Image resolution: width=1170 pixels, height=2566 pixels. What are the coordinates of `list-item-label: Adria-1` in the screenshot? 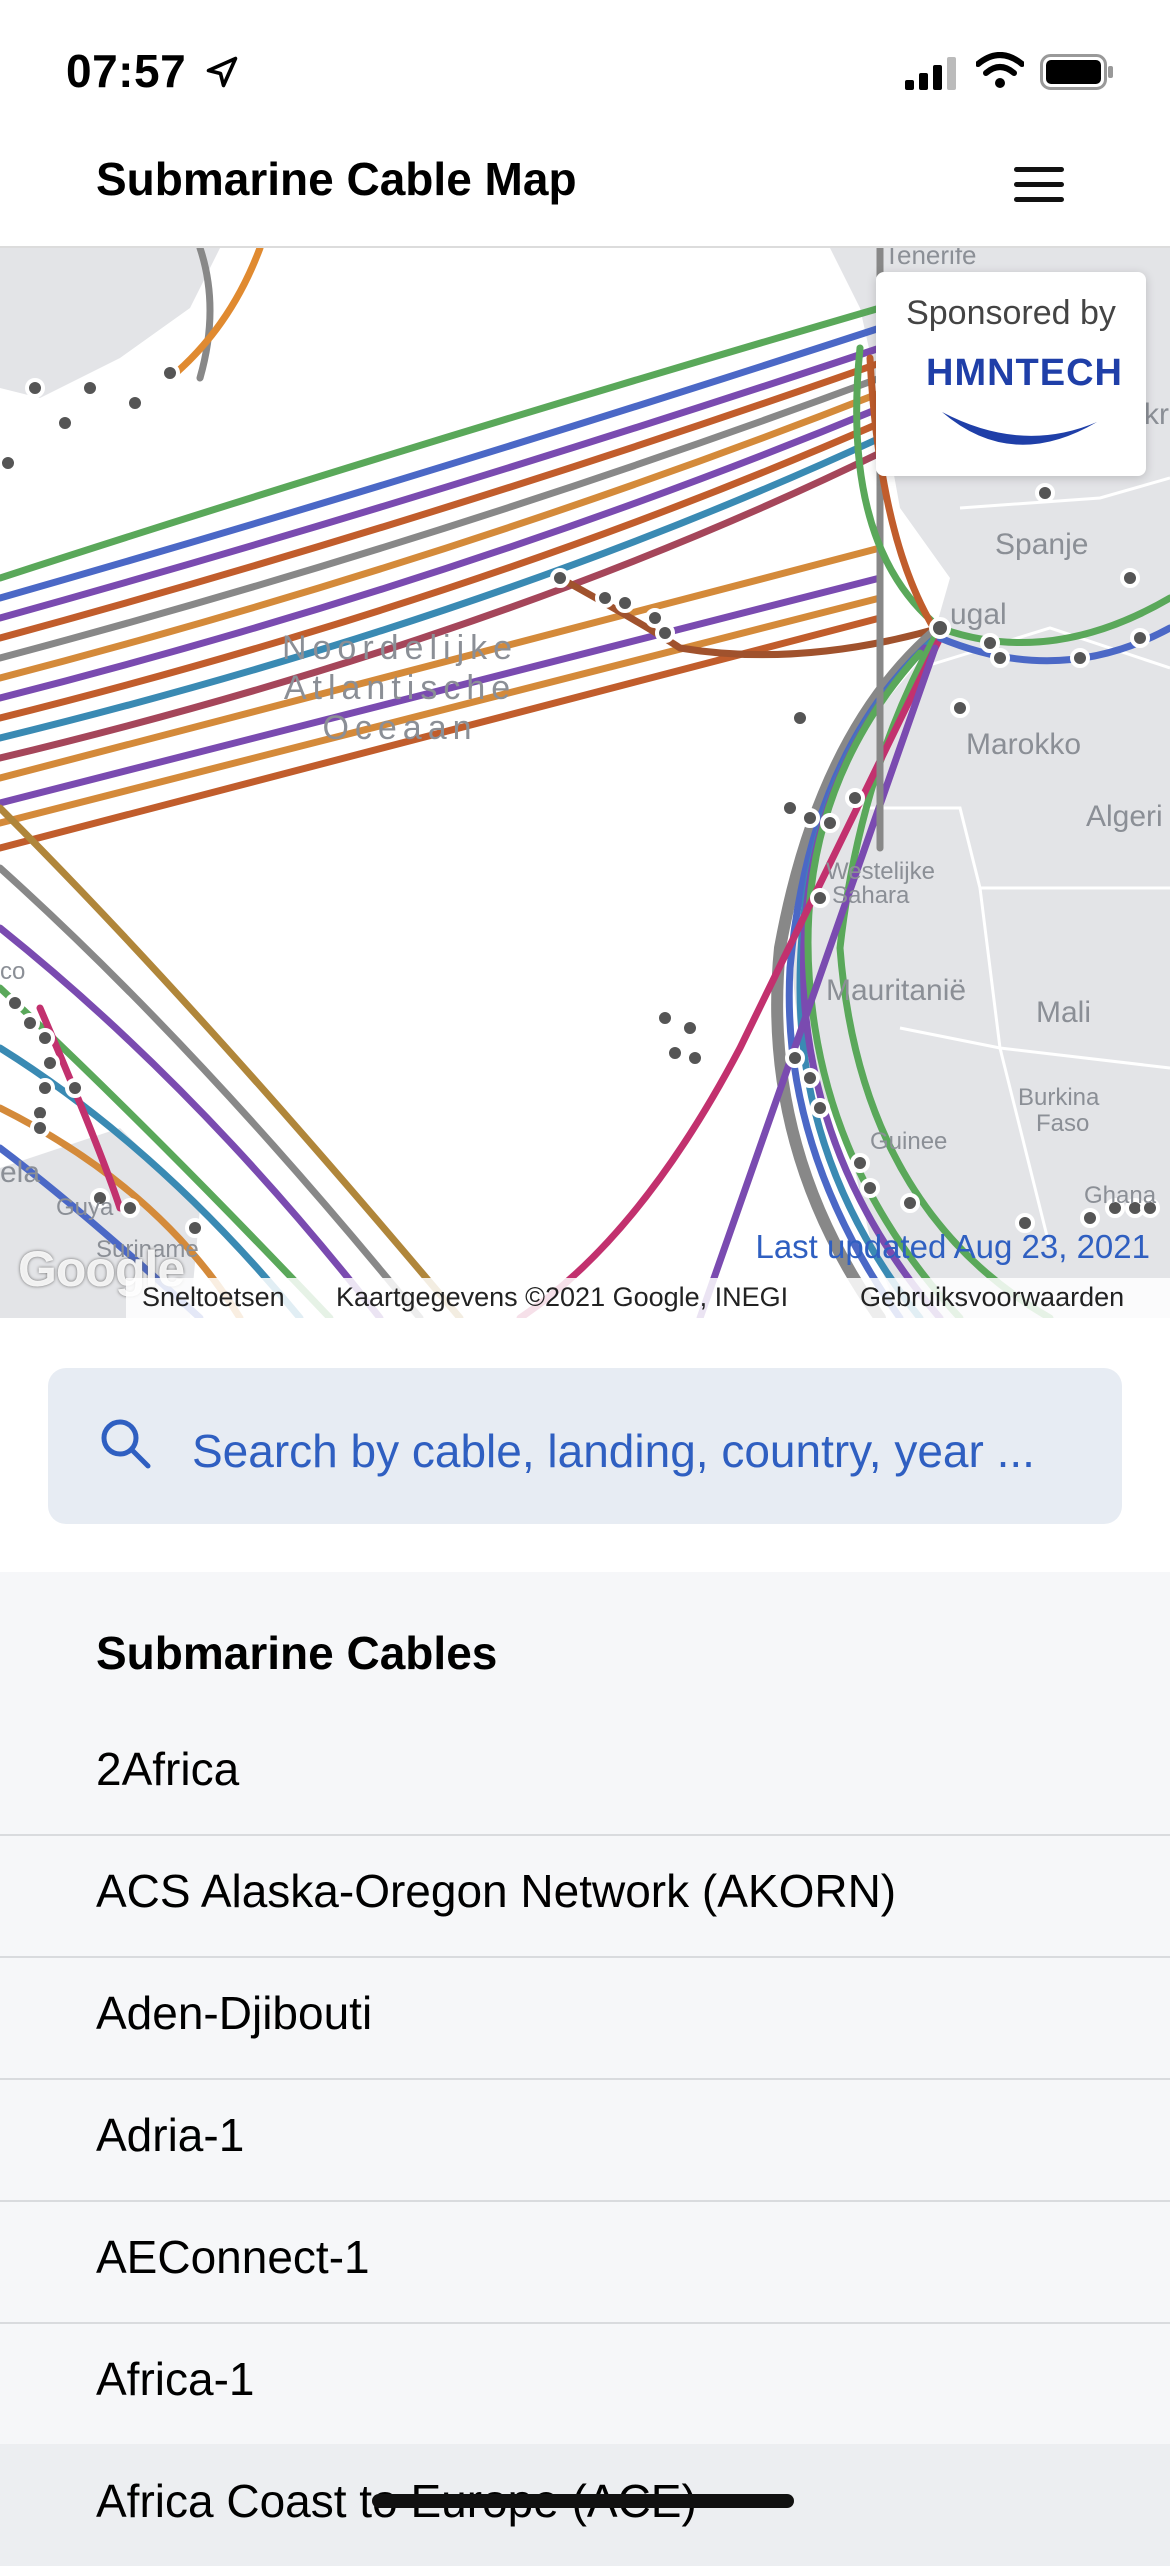 It's located at (170, 2135).